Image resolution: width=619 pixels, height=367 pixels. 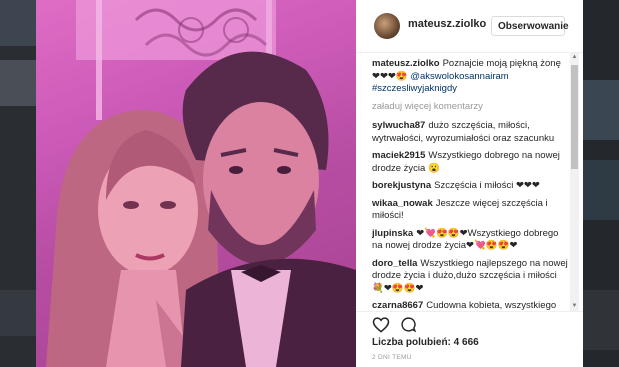 What do you see at coordinates (381, 327) in the screenshot?
I see `heart-icon` at bounding box center [381, 327].